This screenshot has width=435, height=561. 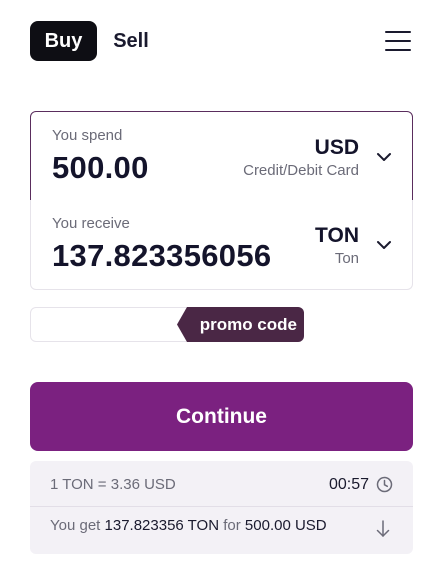 I want to click on you-get-for: for, so click(x=232, y=525).